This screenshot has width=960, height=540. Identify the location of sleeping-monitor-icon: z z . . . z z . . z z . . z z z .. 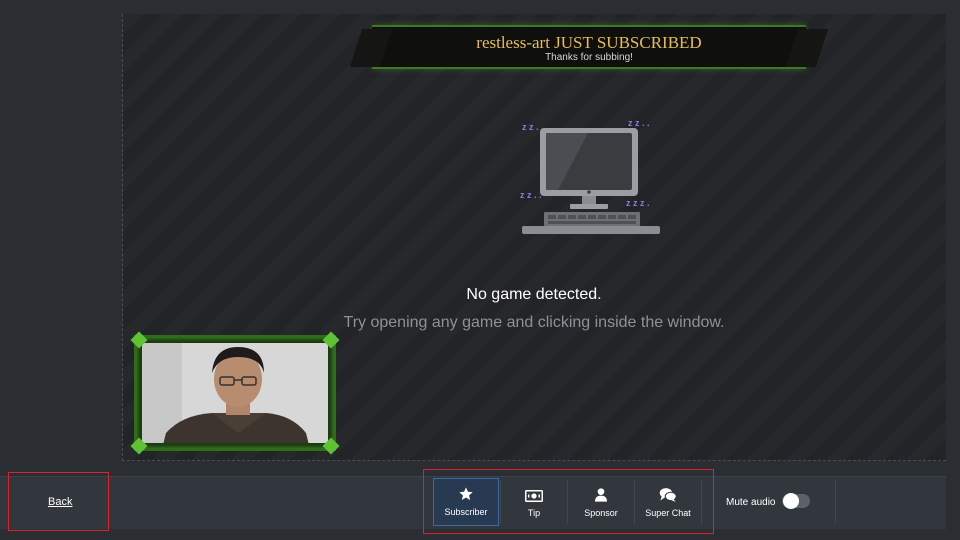
(590, 176).